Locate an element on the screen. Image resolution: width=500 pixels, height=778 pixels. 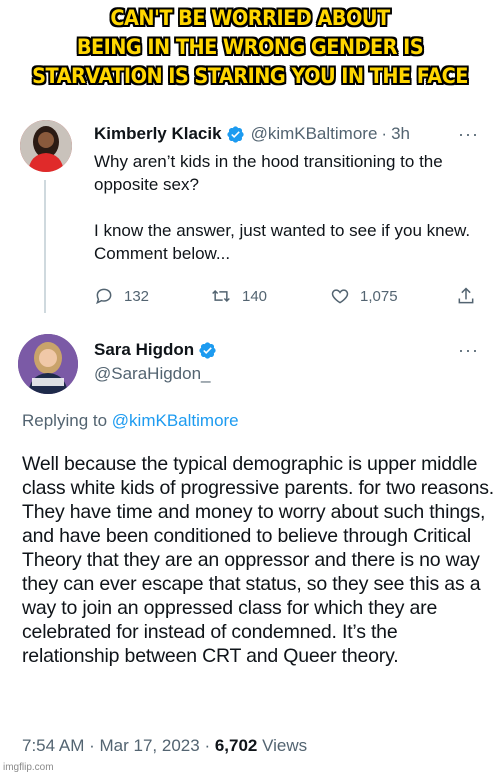
reply-icon is located at coordinates (104, 296).